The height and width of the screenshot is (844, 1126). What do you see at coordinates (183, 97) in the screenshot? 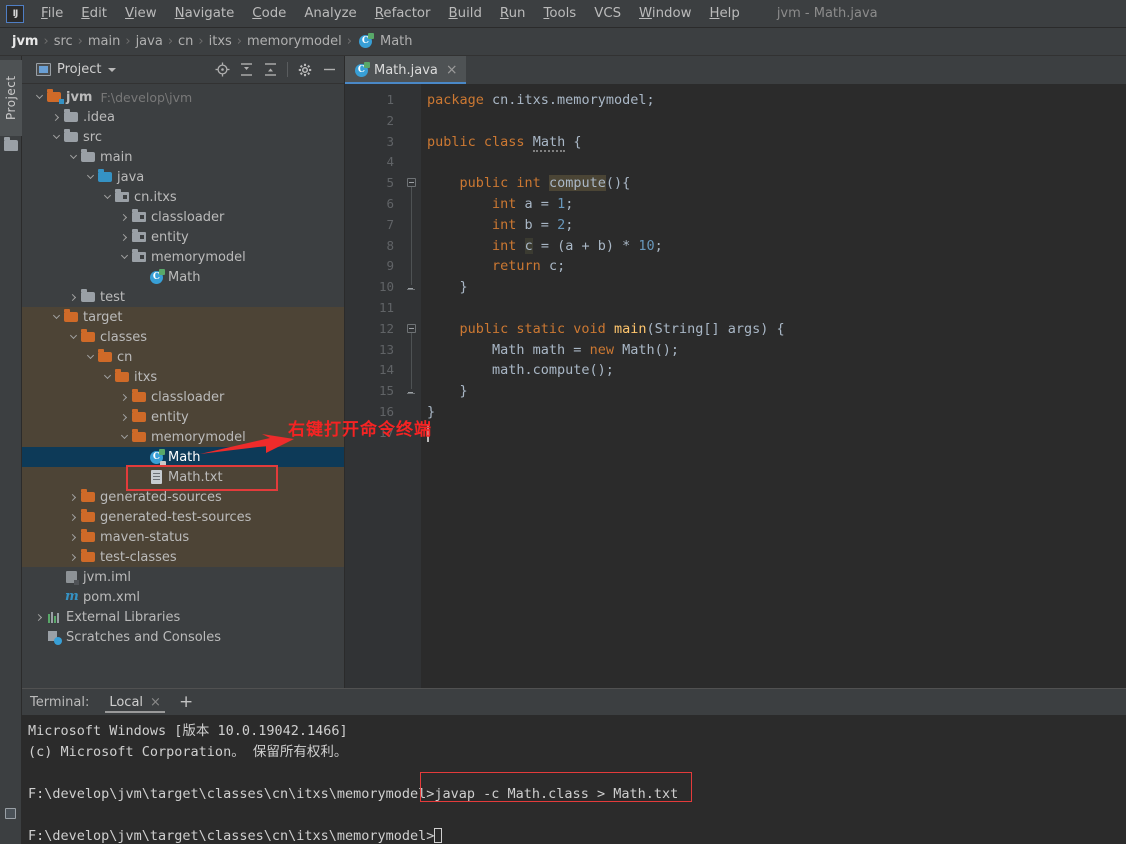
I see `tree-node-jvm: jvm F:\develop\jvm` at bounding box center [183, 97].